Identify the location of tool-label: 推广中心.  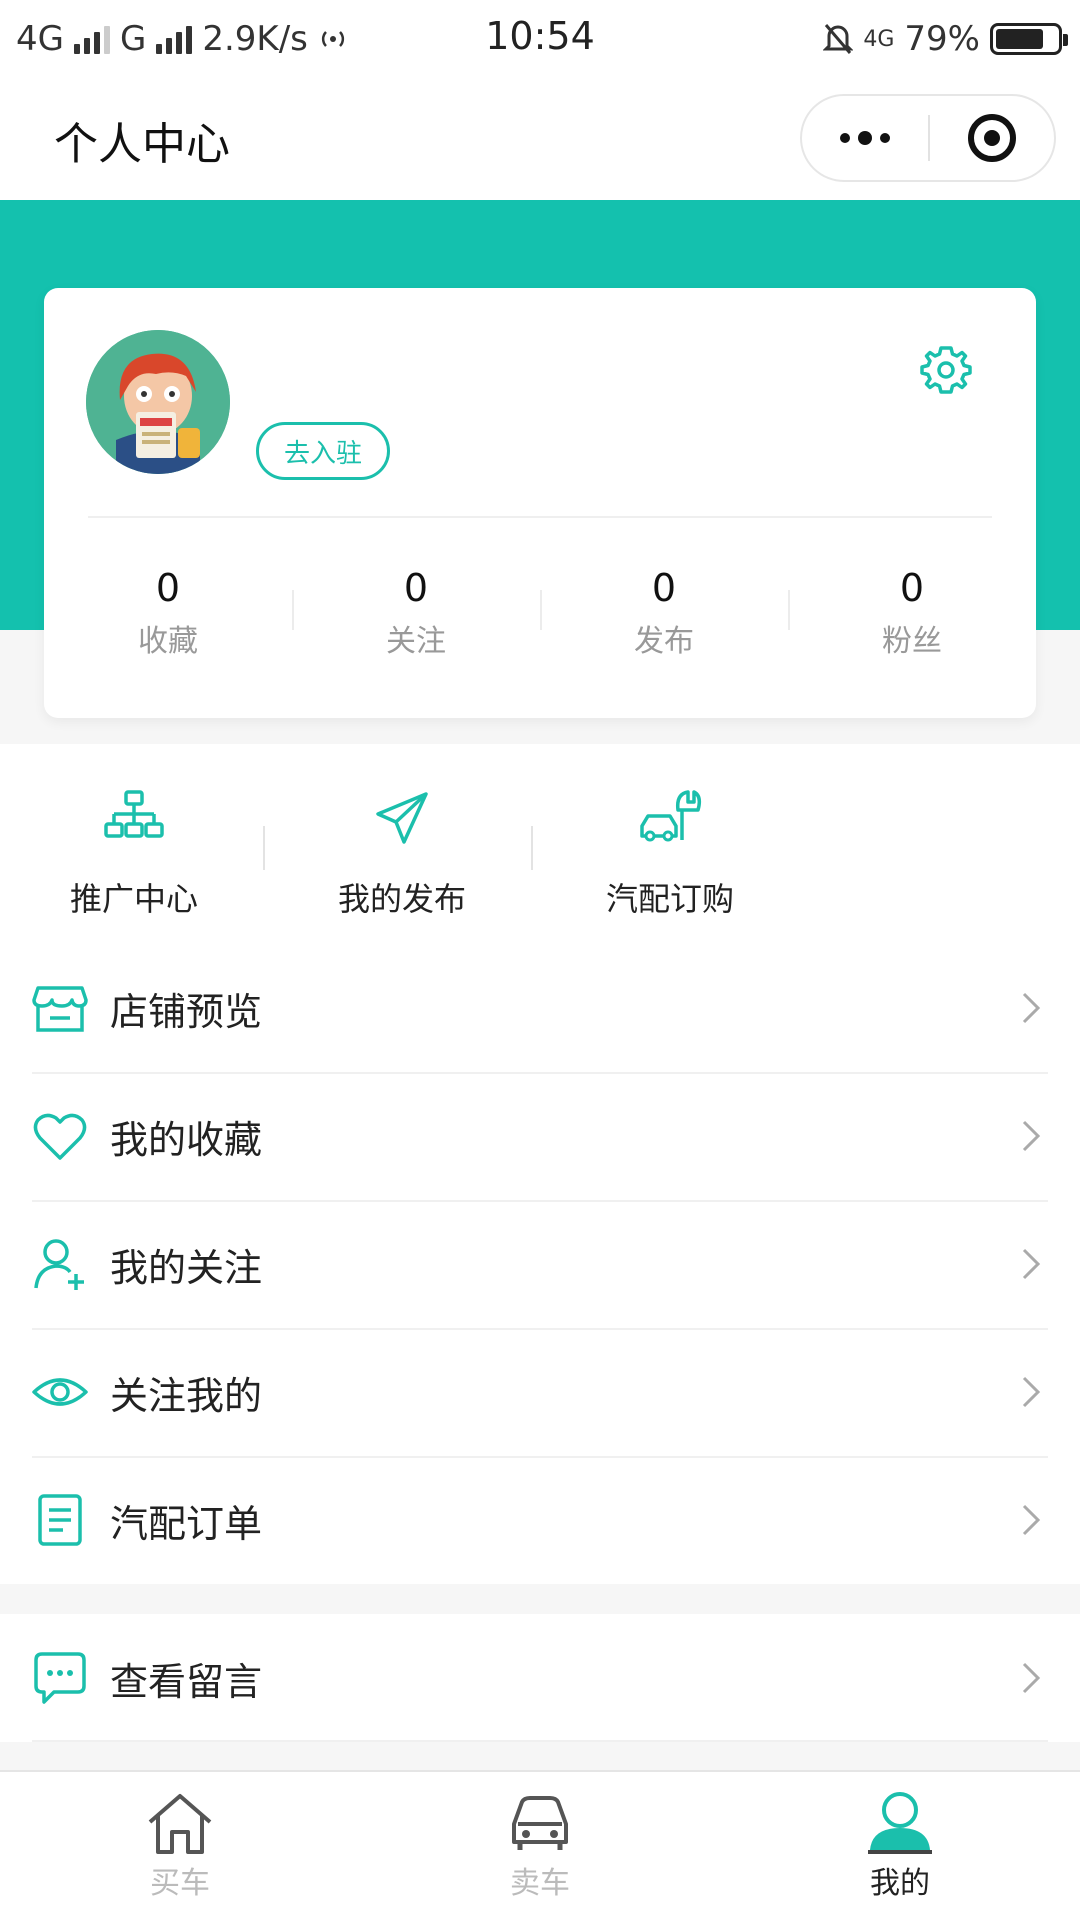
(133, 899).